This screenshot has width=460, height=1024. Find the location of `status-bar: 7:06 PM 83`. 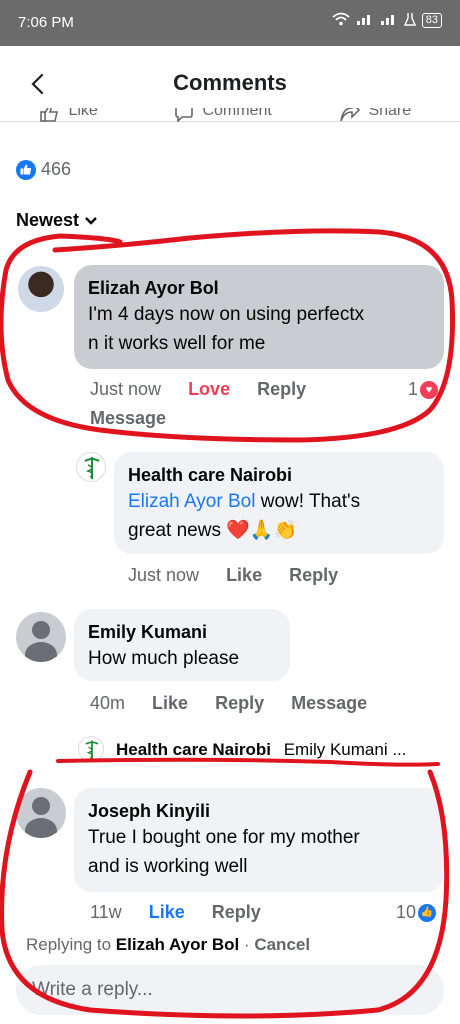

status-bar: 7:06 PM 83 is located at coordinates (230, 23).